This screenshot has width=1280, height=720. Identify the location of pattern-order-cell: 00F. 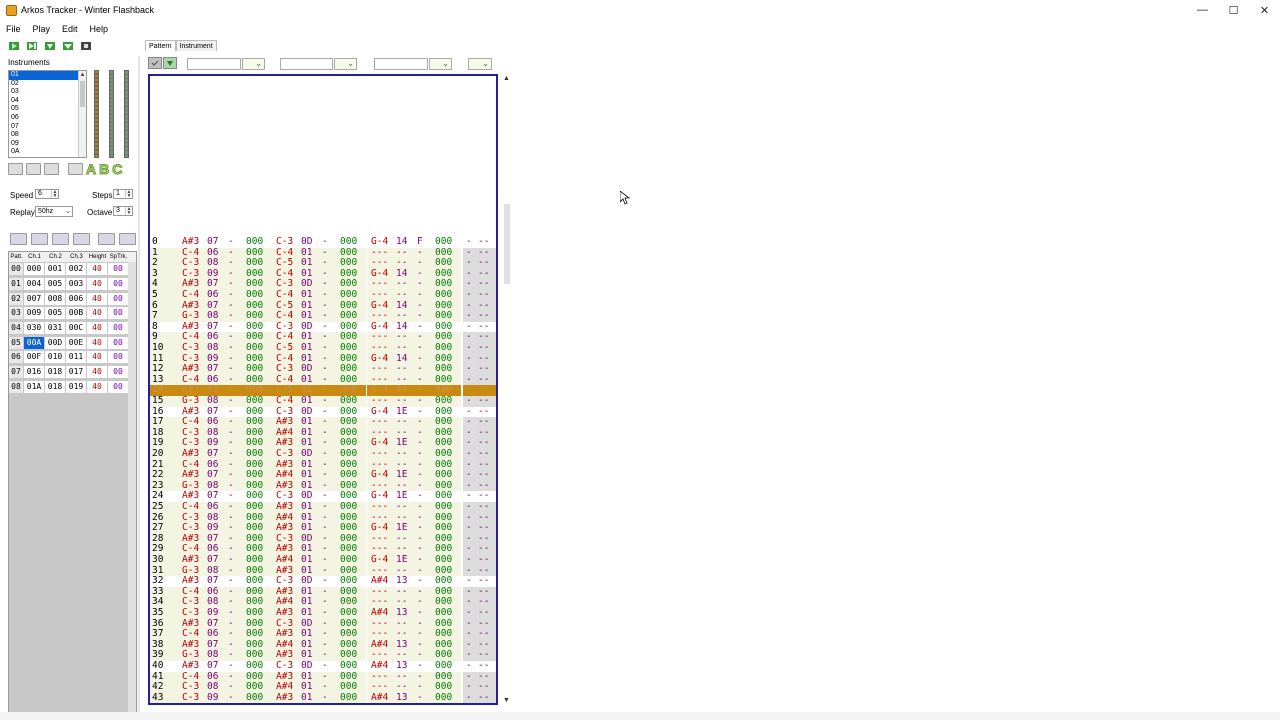
(34, 357).